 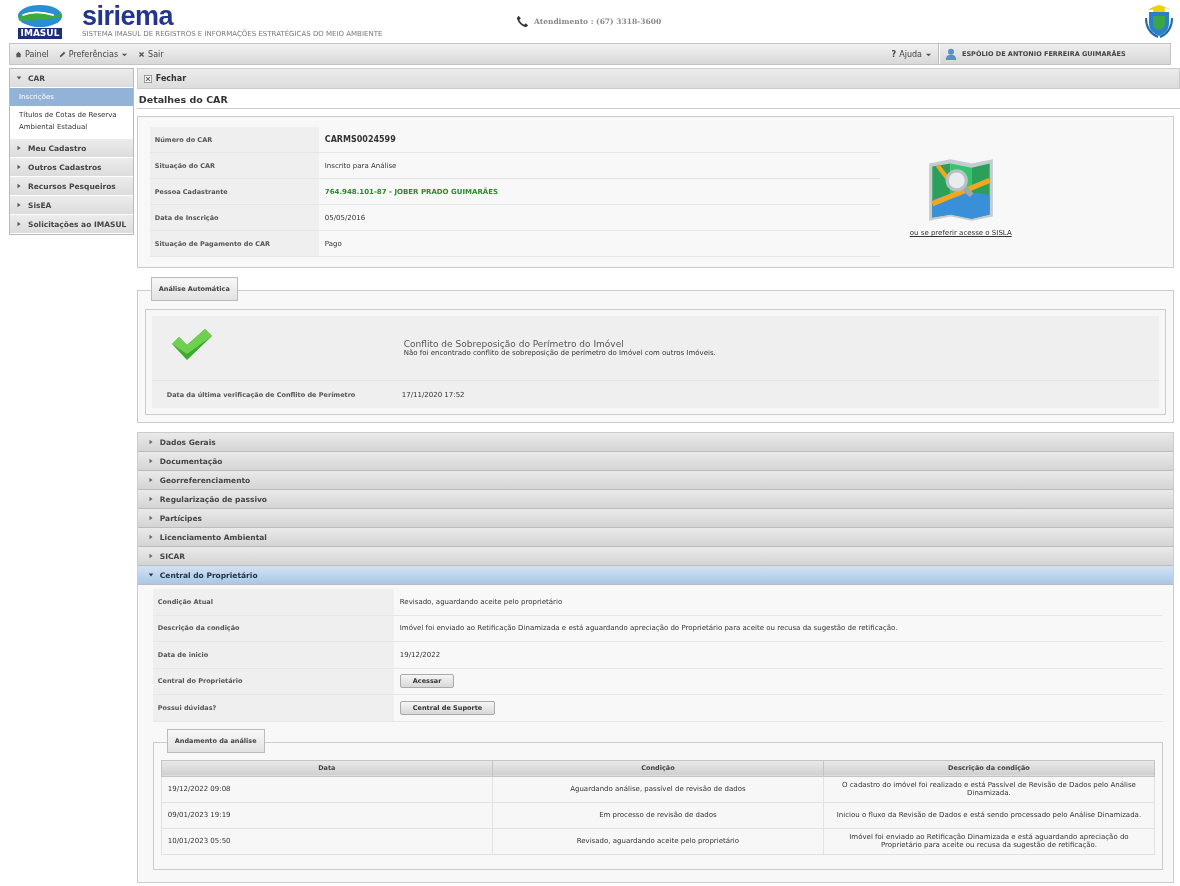 I want to click on logo-text: IMASUL, so click(x=40, y=33).